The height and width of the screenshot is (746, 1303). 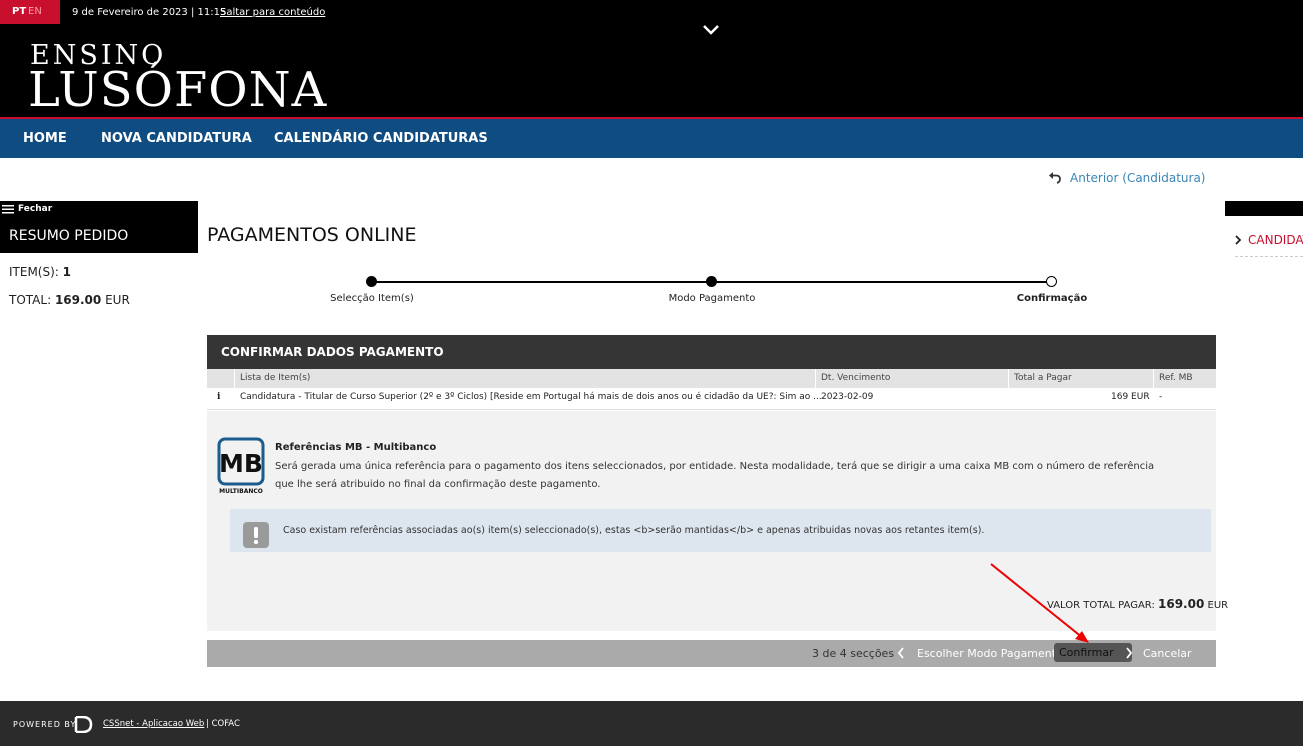 What do you see at coordinates (1138, 178) in the screenshot?
I see `back-link-label: Anterior (Candidatura)` at bounding box center [1138, 178].